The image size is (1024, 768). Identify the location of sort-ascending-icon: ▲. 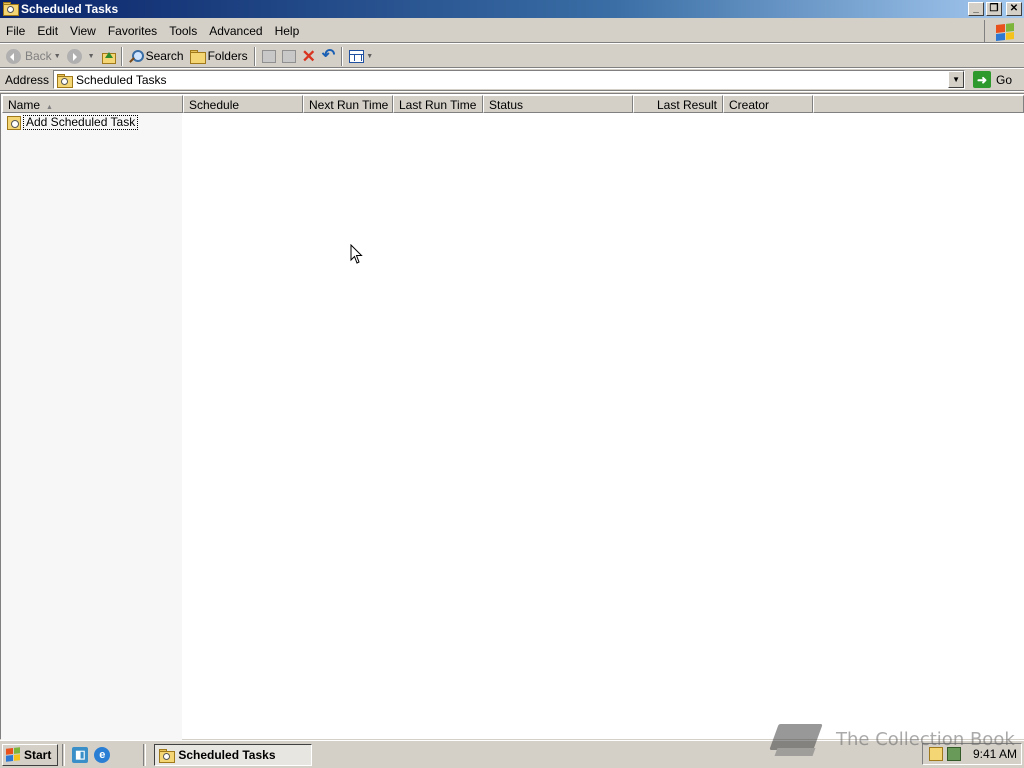
(49, 107).